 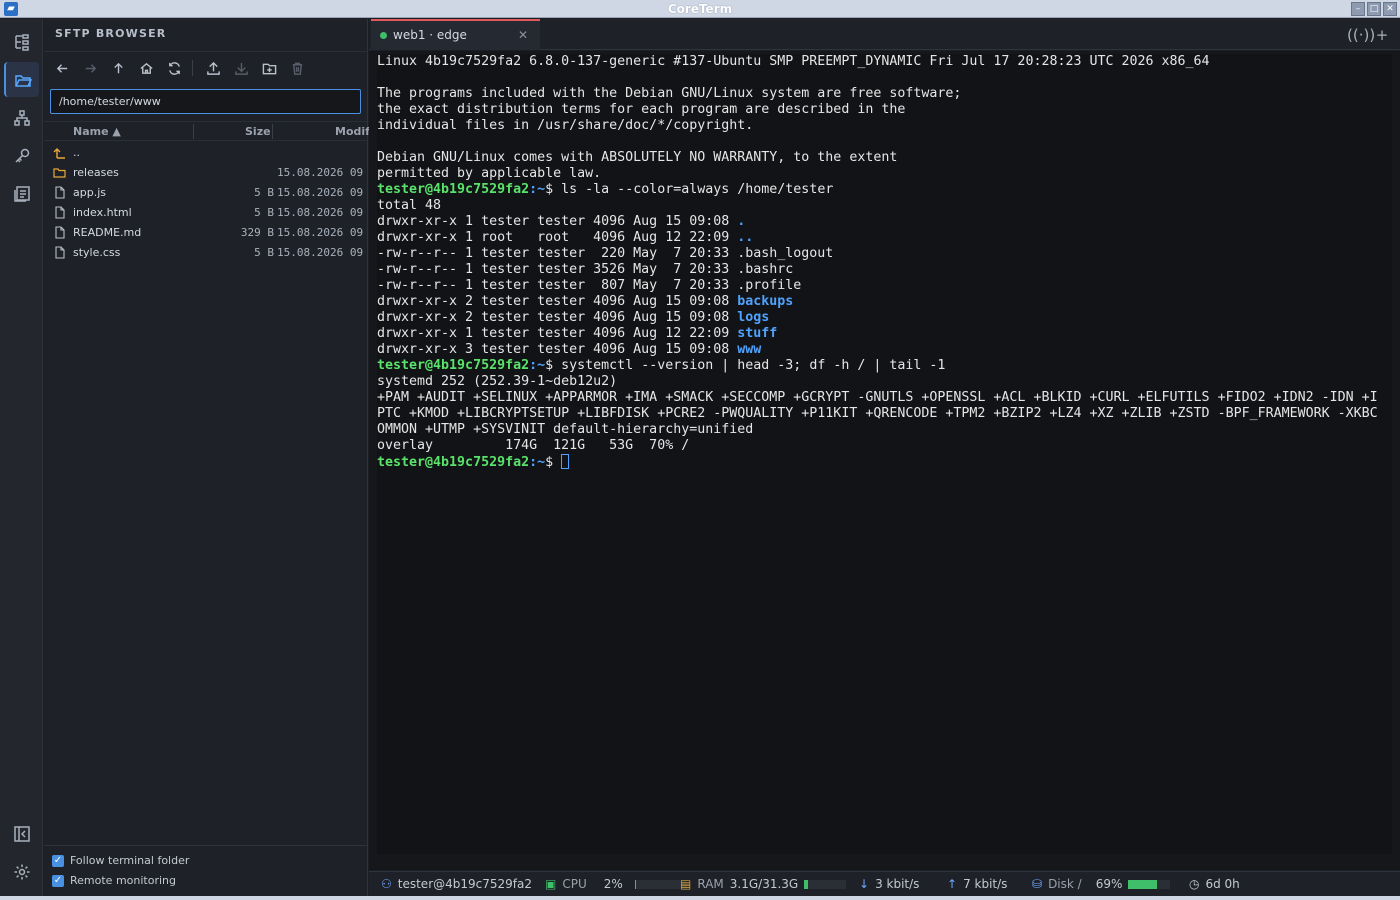 I want to click on tab-web1-edge: web1 · edge ✕, so click(x=455, y=34).